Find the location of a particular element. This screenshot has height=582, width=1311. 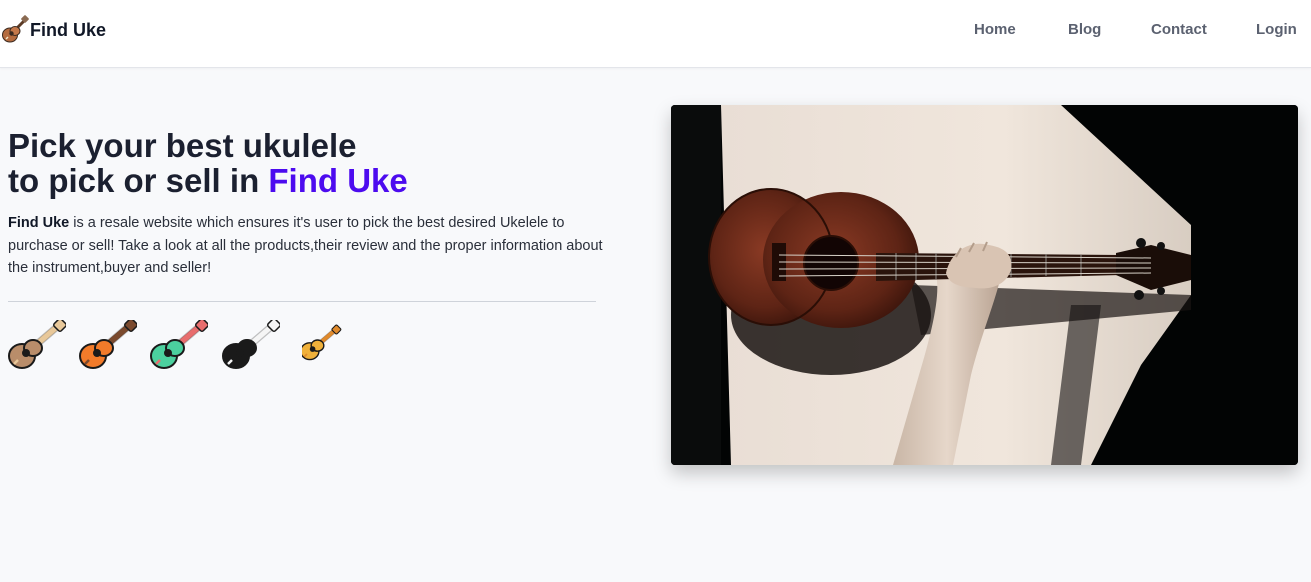

nav-link-home: Home is located at coordinates (995, 30).